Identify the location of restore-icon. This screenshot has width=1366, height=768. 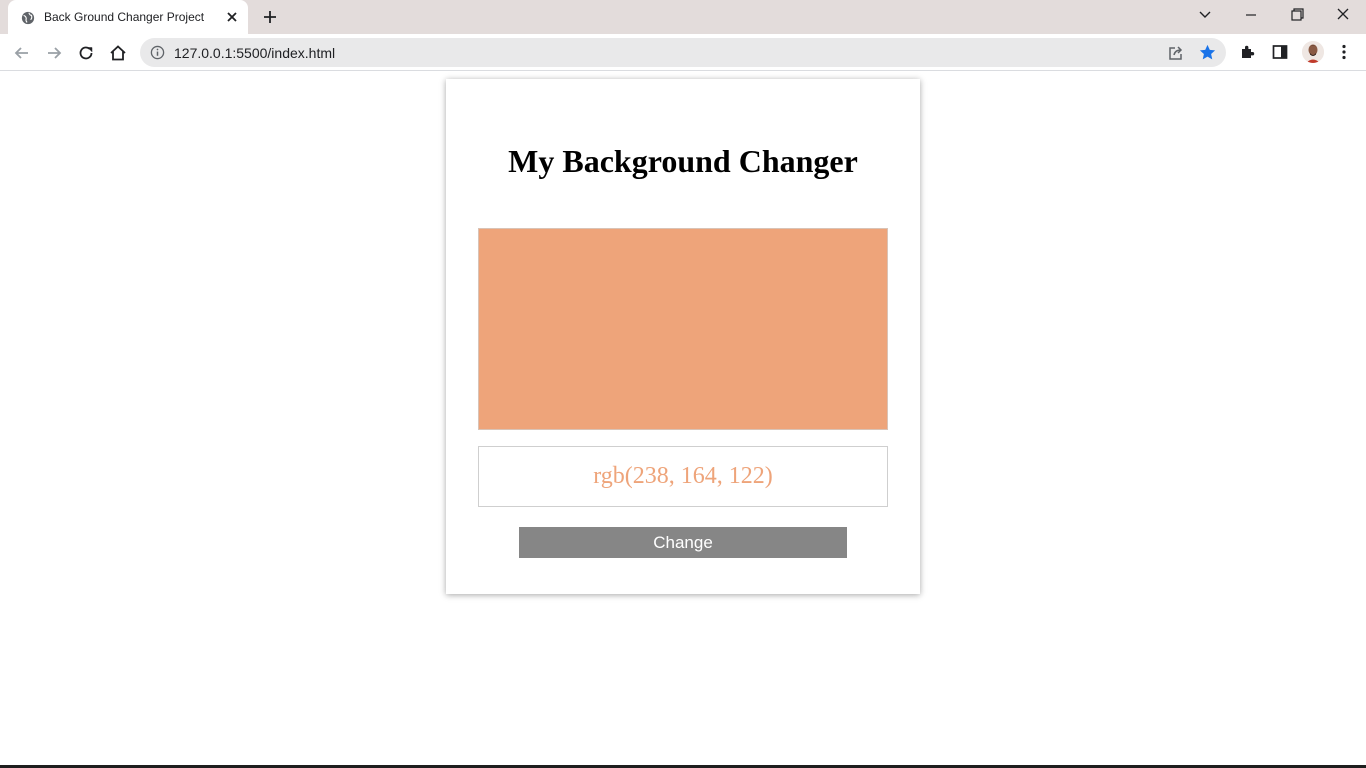
(1297, 15).